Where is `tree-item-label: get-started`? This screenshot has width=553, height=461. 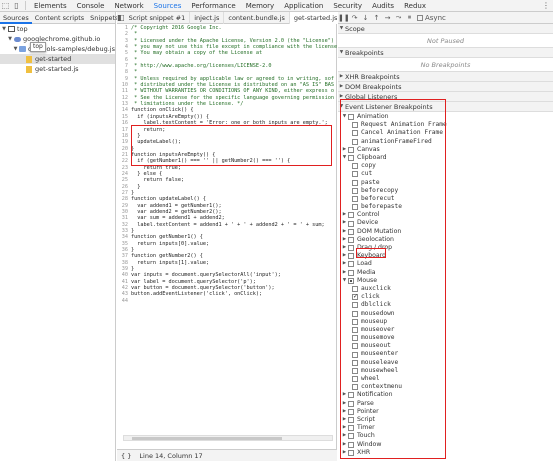
tree-item-label: get-started is located at coordinates (53, 59).